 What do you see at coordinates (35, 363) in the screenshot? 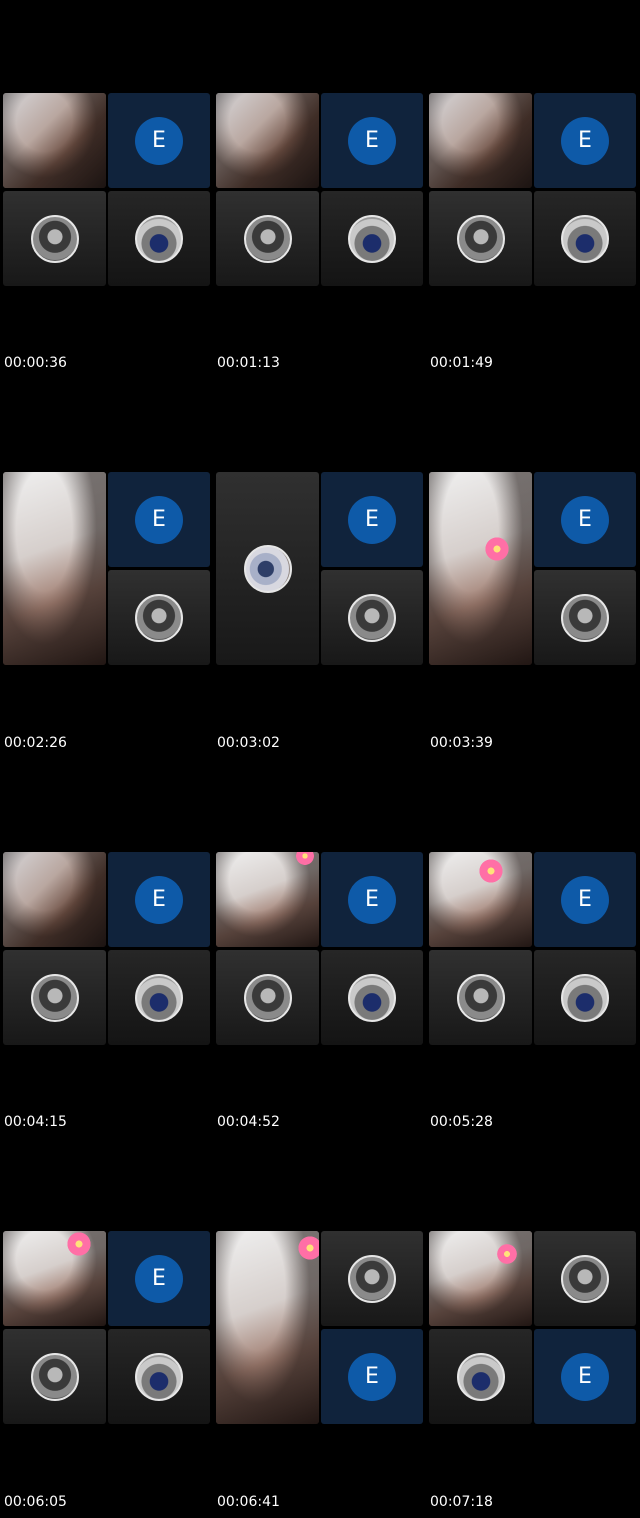
I see `frame-timestamp: 00:00:36` at bounding box center [35, 363].